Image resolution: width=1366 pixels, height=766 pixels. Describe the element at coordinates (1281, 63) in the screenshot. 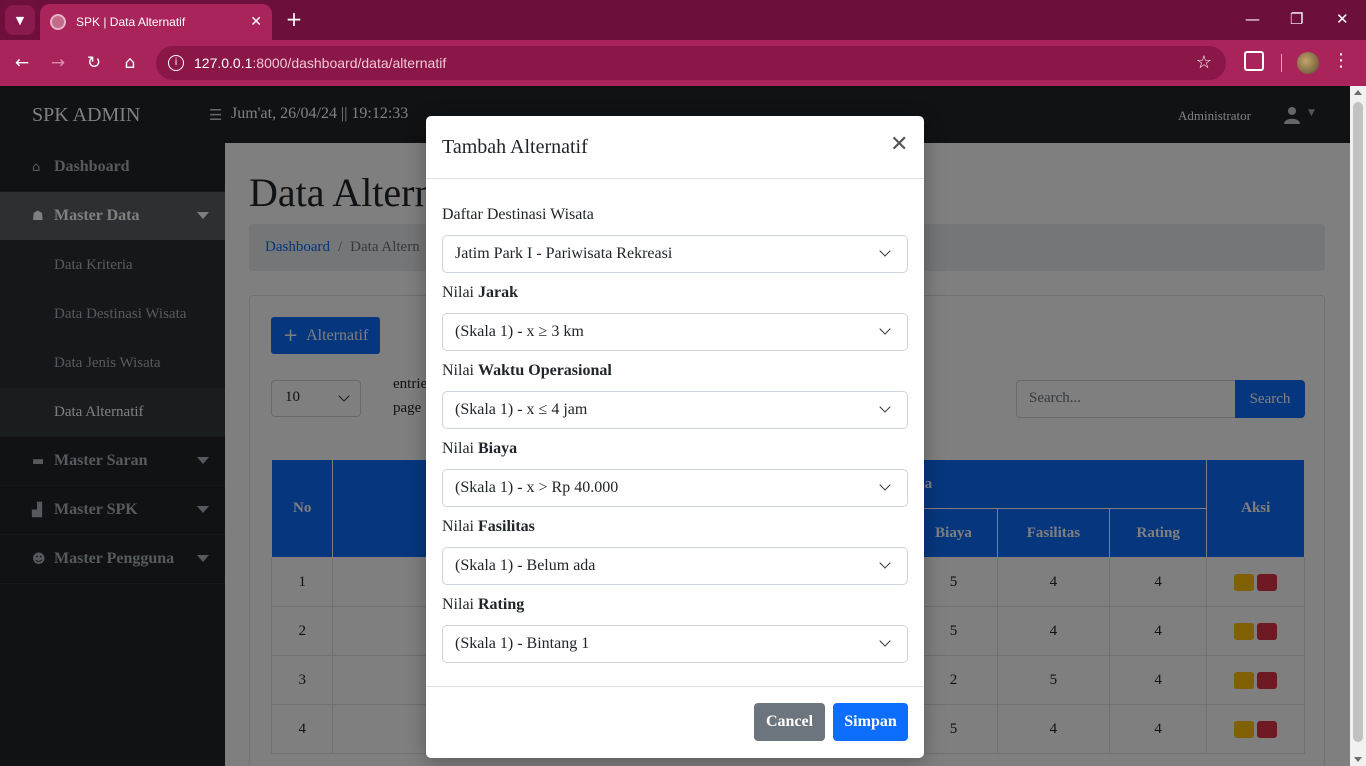

I see `toolbar-divider` at that location.